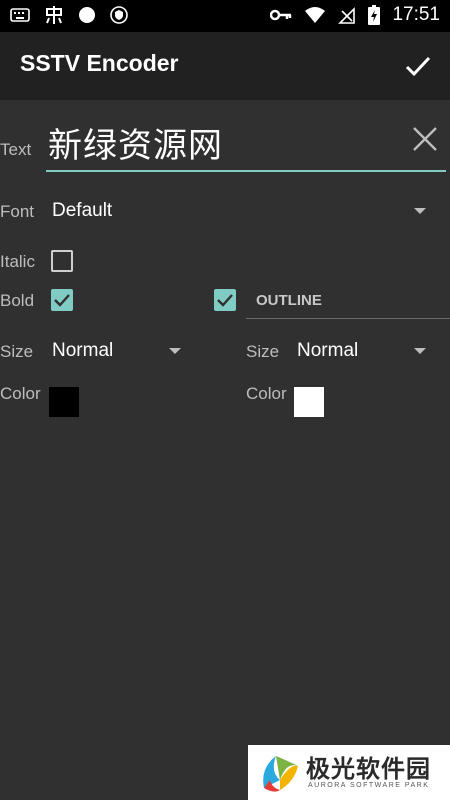  What do you see at coordinates (347, 15) in the screenshot?
I see `no-signal-icon` at bounding box center [347, 15].